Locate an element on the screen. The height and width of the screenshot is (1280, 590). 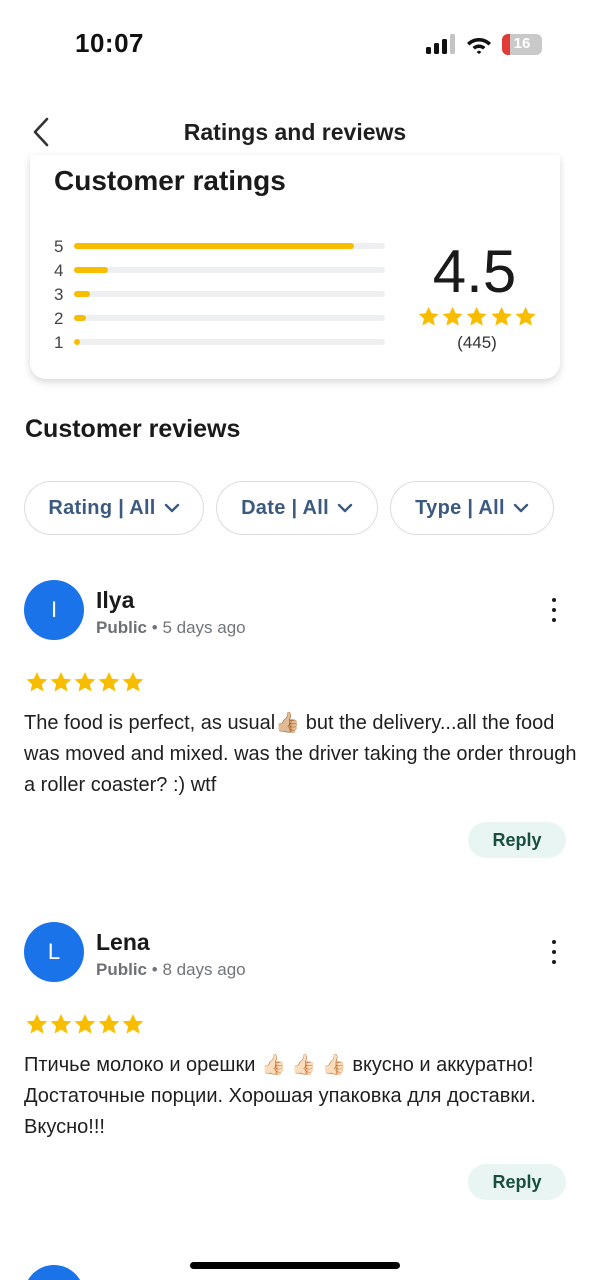
wifi-icon is located at coordinates (479, 46).